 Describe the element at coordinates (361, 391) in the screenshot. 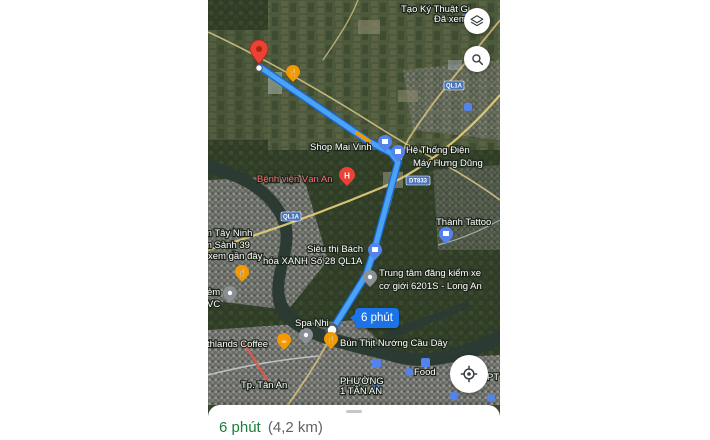

I see `label-phuong-2: 1 TÂN AN` at that location.